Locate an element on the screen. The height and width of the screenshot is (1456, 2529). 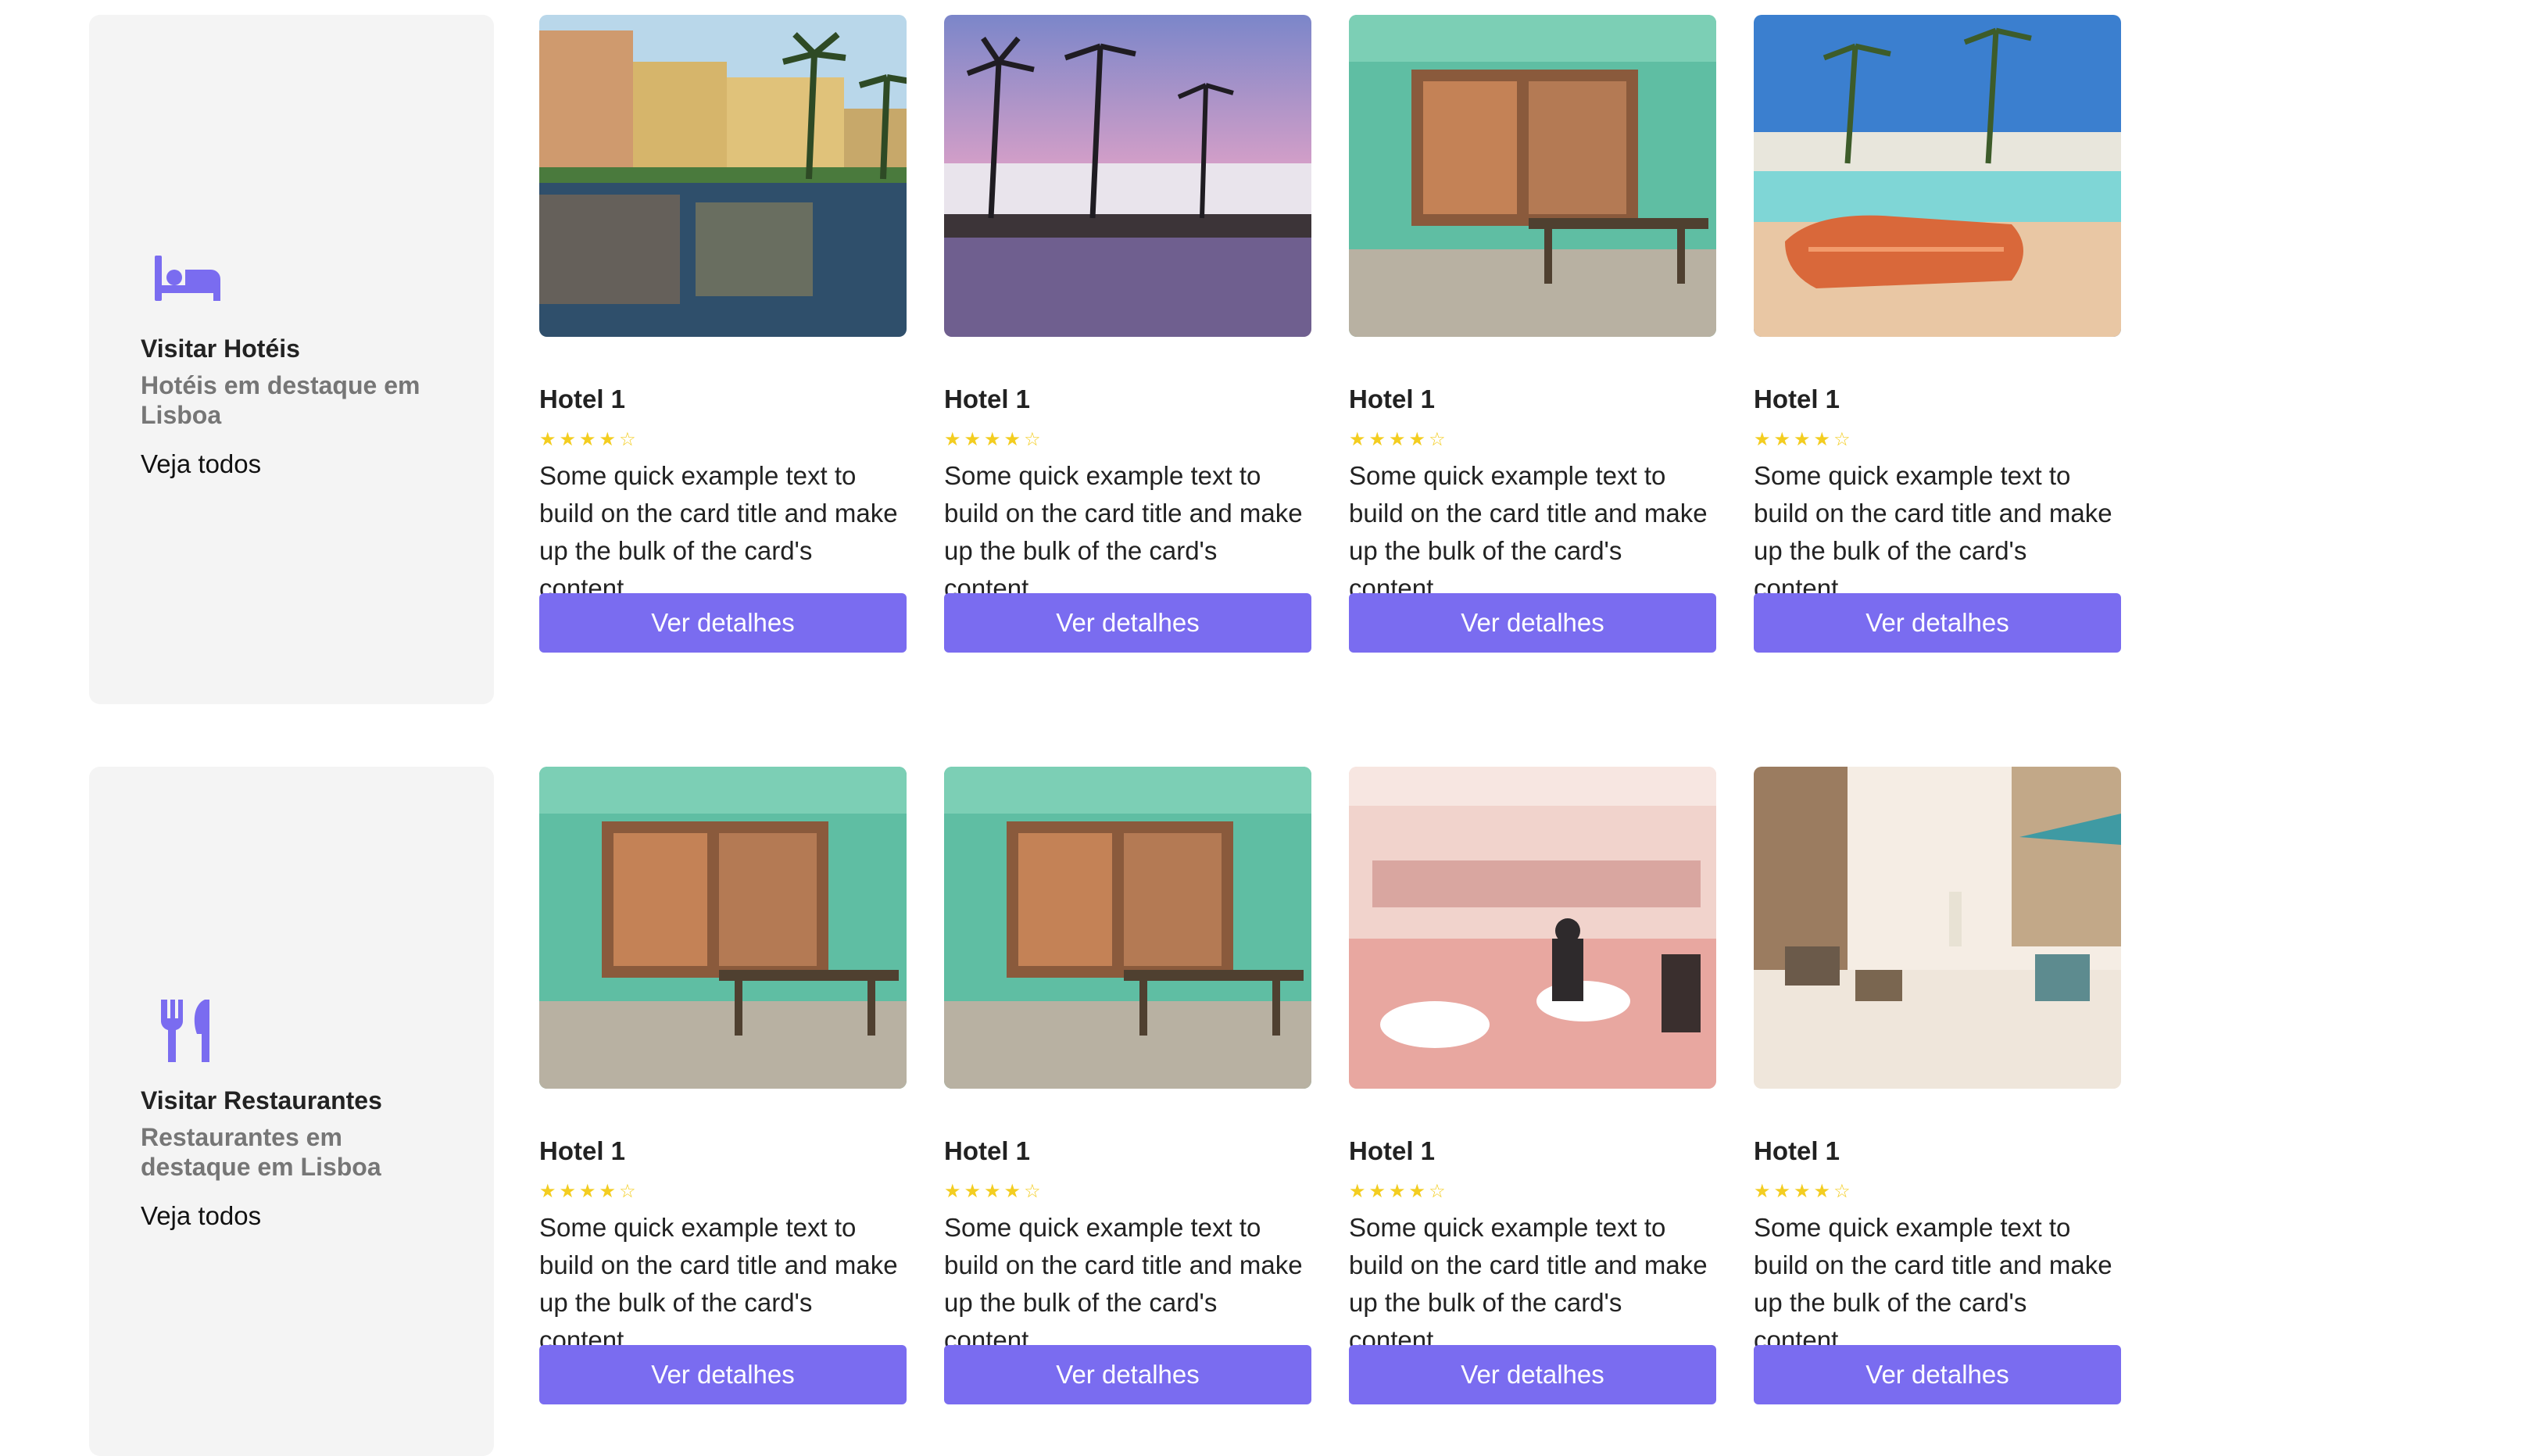
section-subtitle: Hotéis em destaque em Lisboa is located at coordinates (280, 400).